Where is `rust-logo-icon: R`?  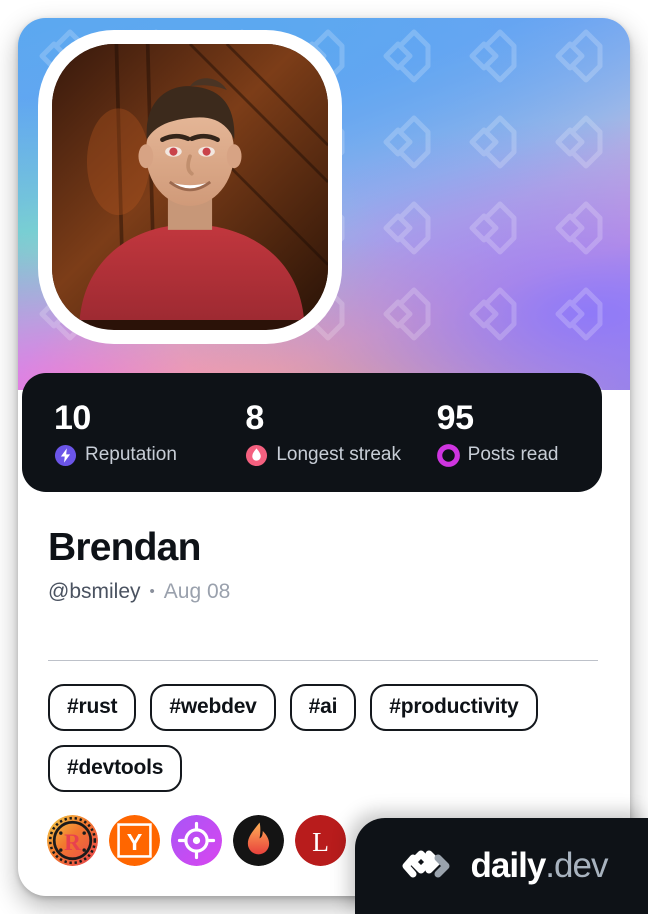
rust-logo-icon: R is located at coordinates (72, 840).